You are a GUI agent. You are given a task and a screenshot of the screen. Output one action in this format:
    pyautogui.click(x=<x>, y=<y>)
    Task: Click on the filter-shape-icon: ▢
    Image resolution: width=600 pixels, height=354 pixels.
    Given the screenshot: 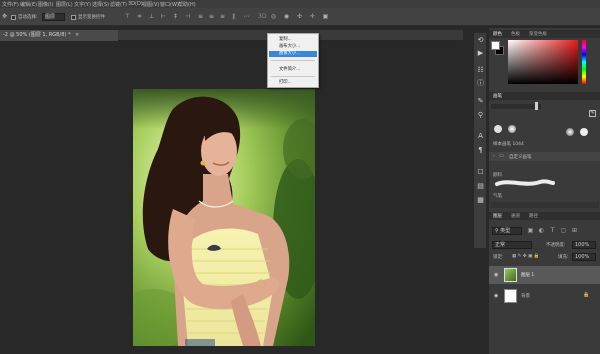 What is the action you would take?
    pyautogui.click(x=563, y=230)
    